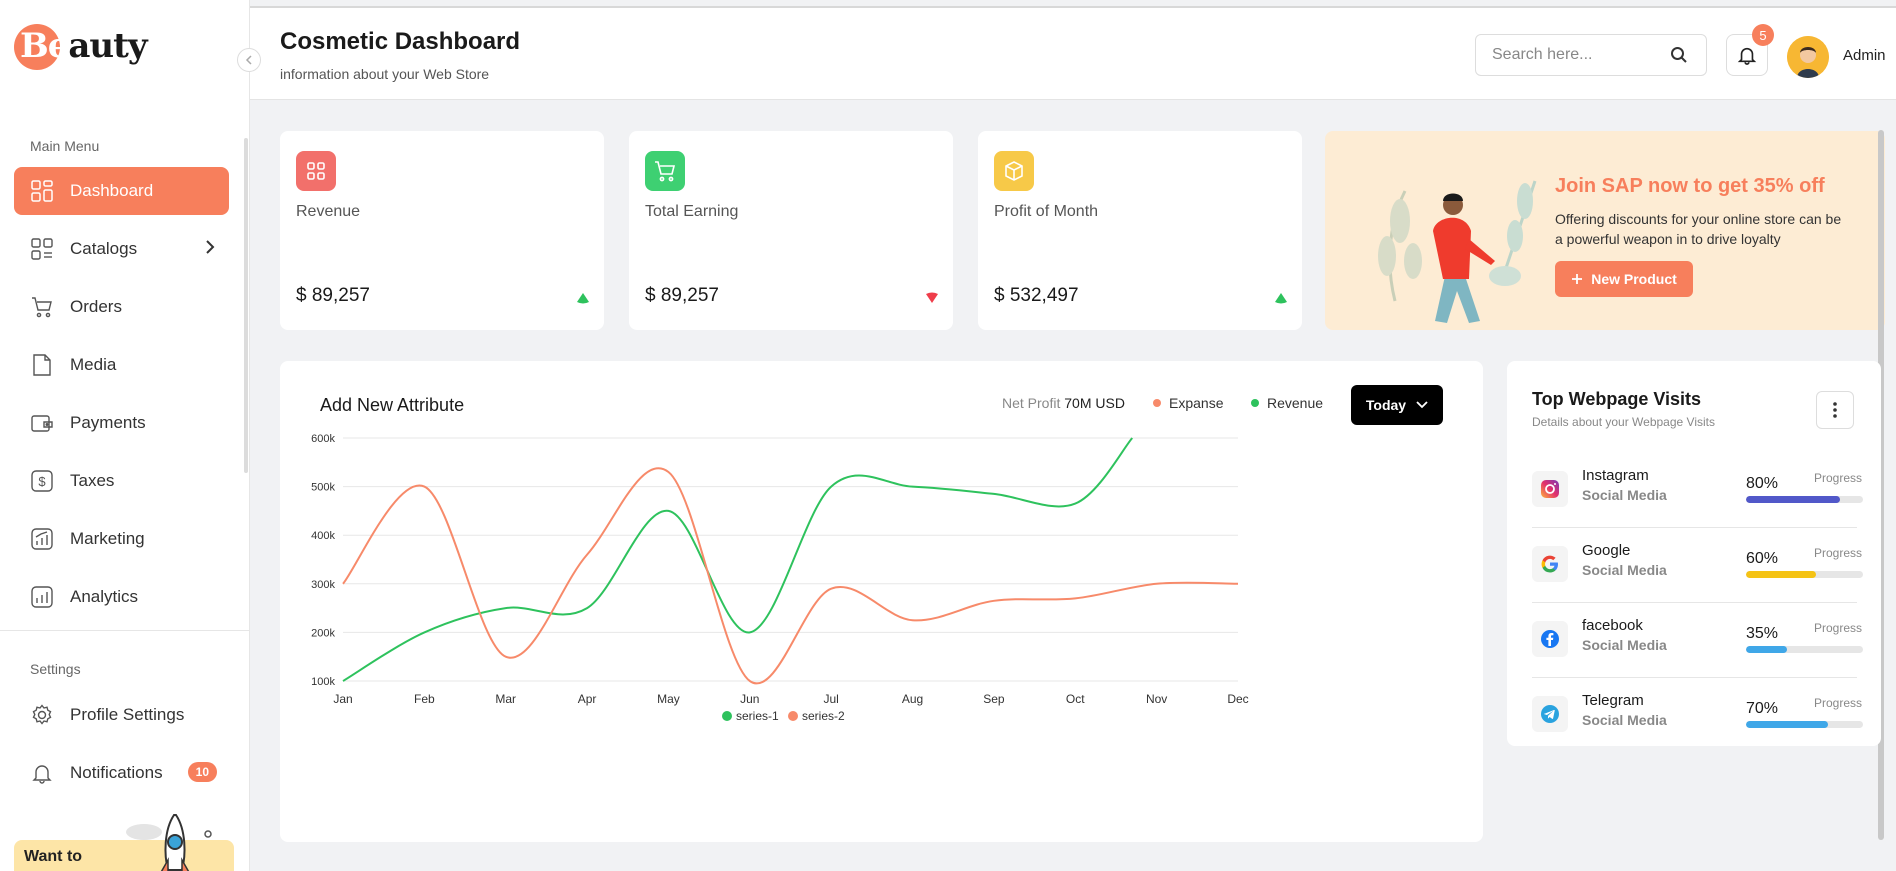 The width and height of the screenshot is (1896, 871). Describe the element at coordinates (1697, 715) in the screenshot. I see `visit-row-telegram: Telegram Social Media 70% Progress` at that location.